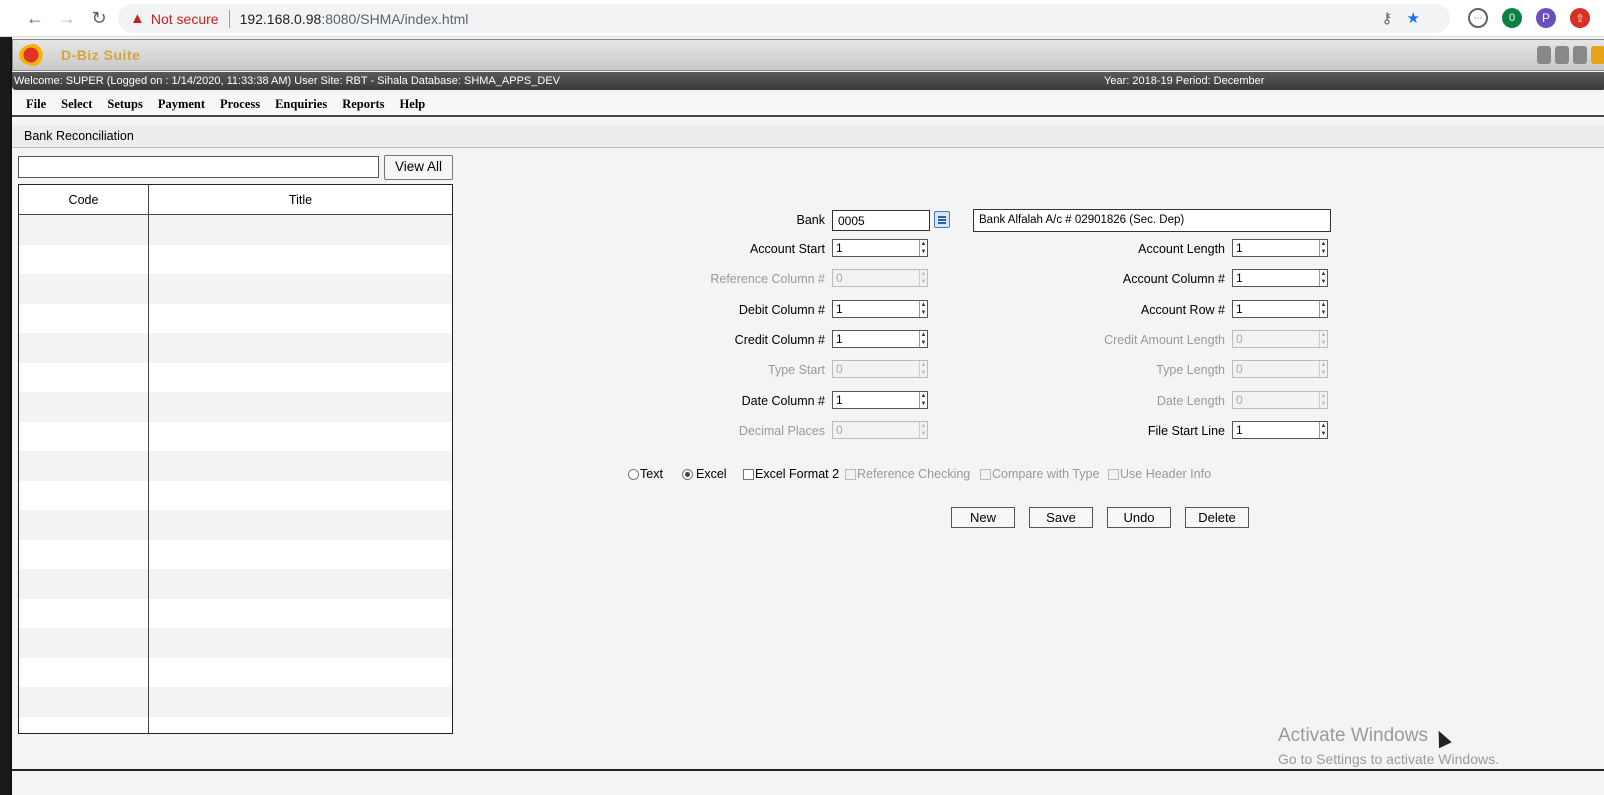  Describe the element at coordinates (880, 308) in the screenshot. I see `debit-column-spinner: 1 ▲ ▼` at that location.